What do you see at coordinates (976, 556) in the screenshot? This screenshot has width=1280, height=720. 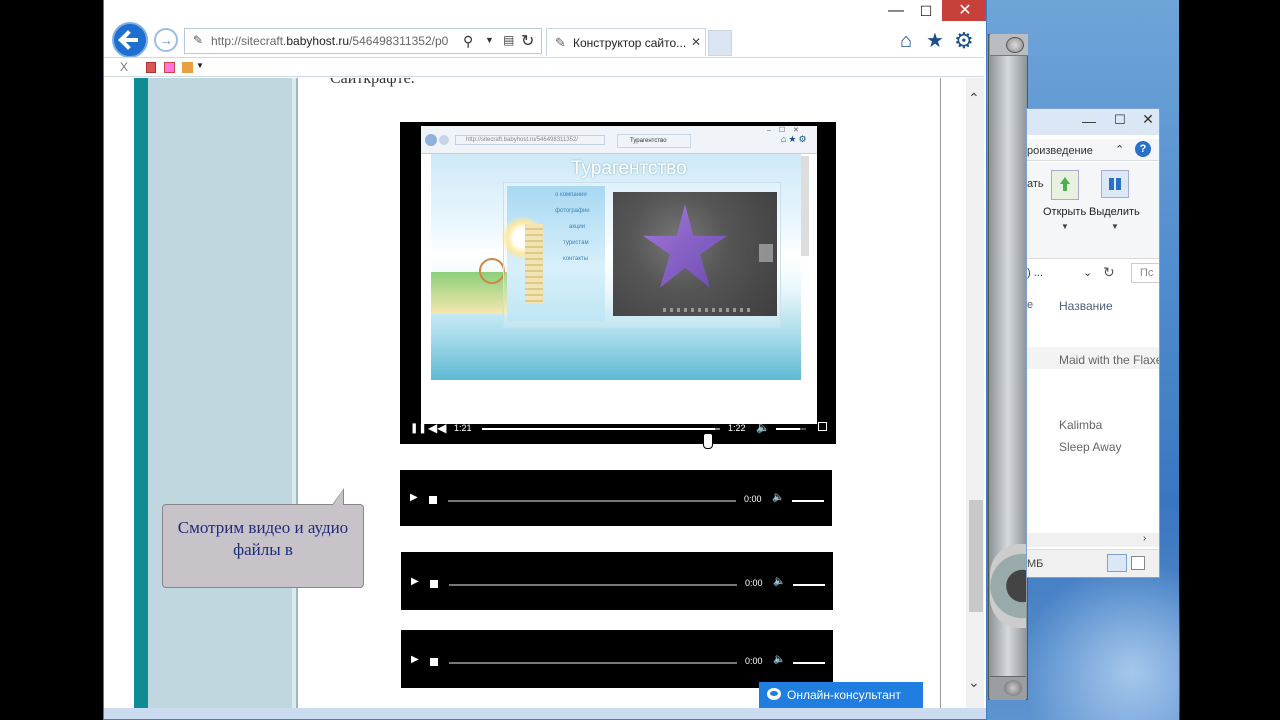 I see `scrollbar-thumb` at bounding box center [976, 556].